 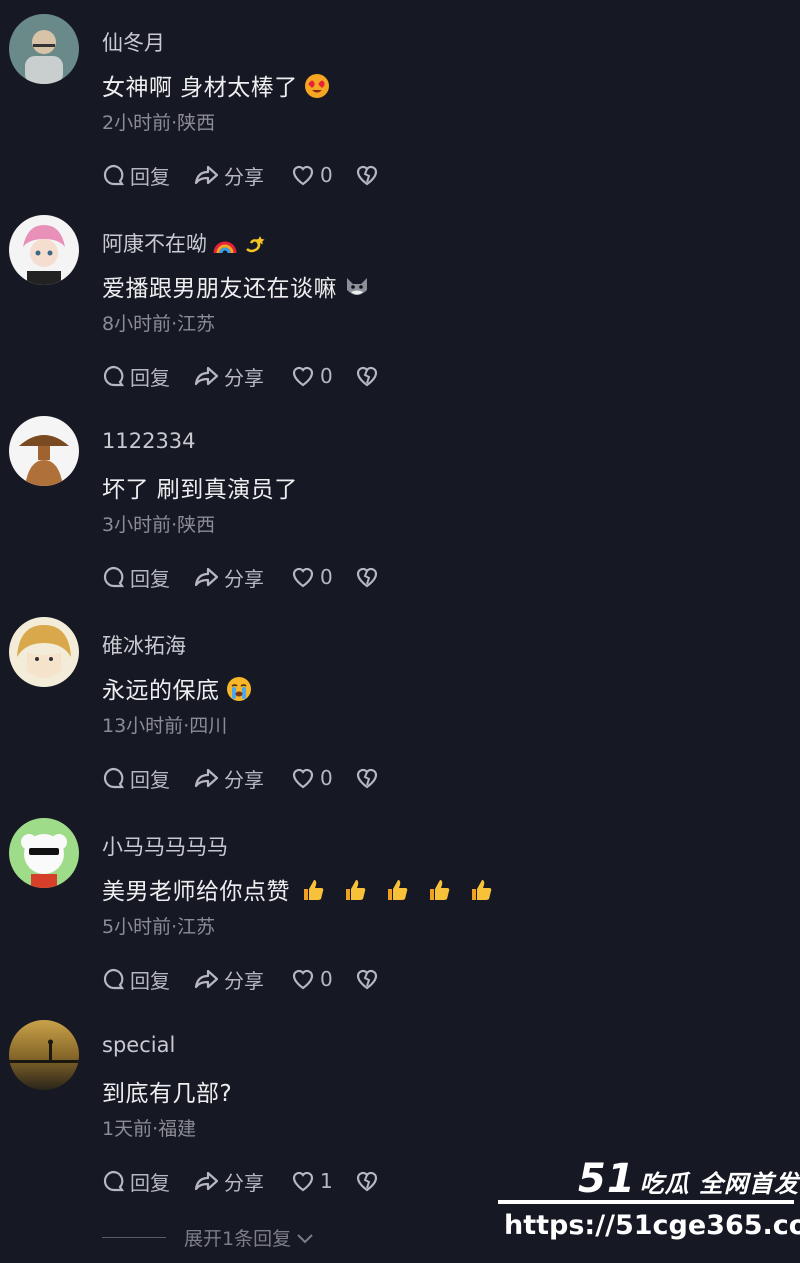 What do you see at coordinates (649, 1207) in the screenshot?
I see `watermark: 51吃瓜 全网首发 https://51cge365.com` at bounding box center [649, 1207].